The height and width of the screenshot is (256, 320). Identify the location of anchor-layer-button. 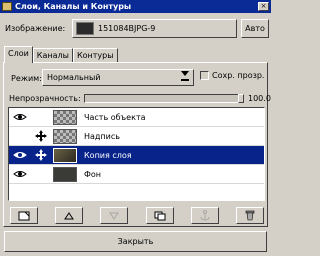
(204, 215).